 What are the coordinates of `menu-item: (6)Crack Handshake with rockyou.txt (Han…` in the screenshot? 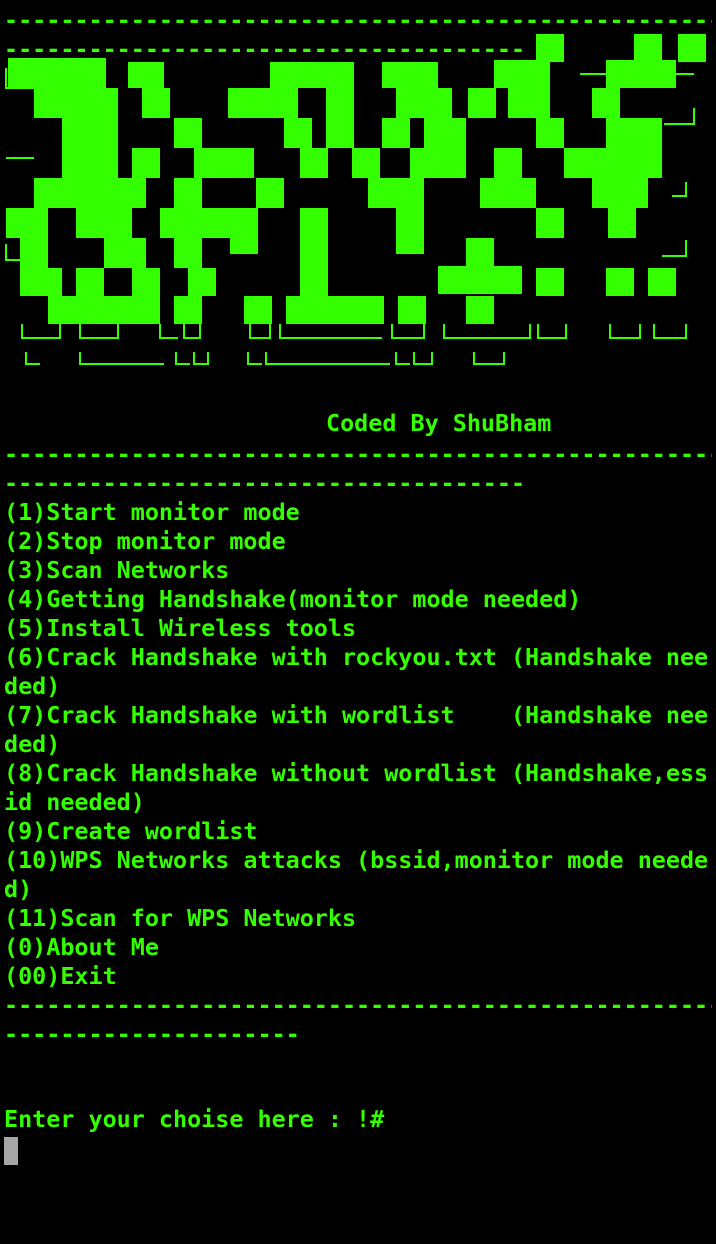 It's located at (356, 657).